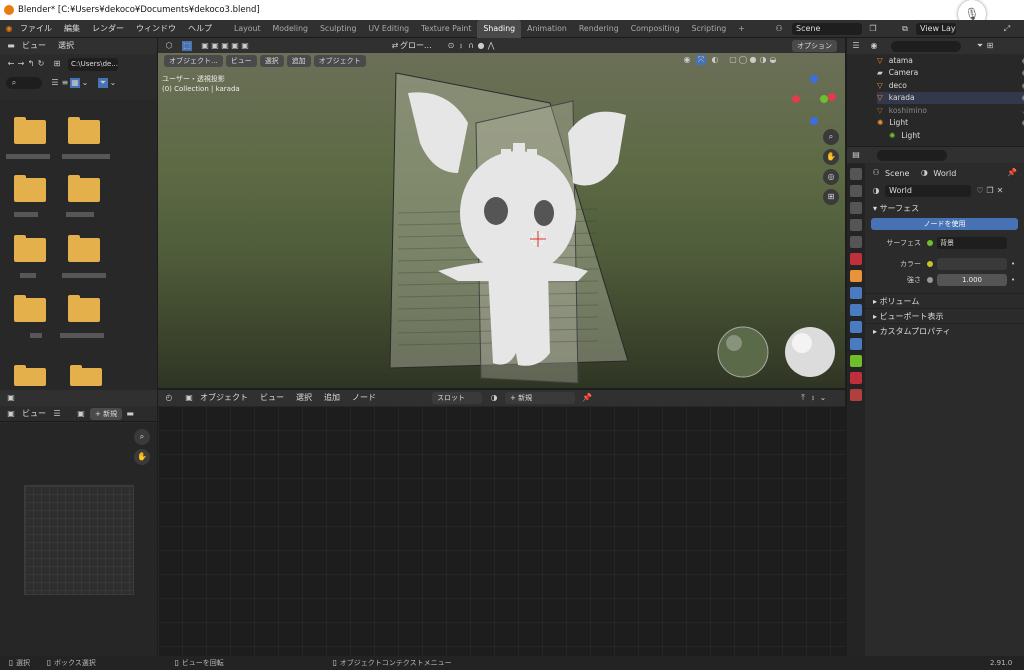 Image resolution: width=1024 pixels, height=670 pixels. What do you see at coordinates (950, 97) in the screenshot?
I see `outliner-item-karada: ▽karada◉` at bounding box center [950, 97].